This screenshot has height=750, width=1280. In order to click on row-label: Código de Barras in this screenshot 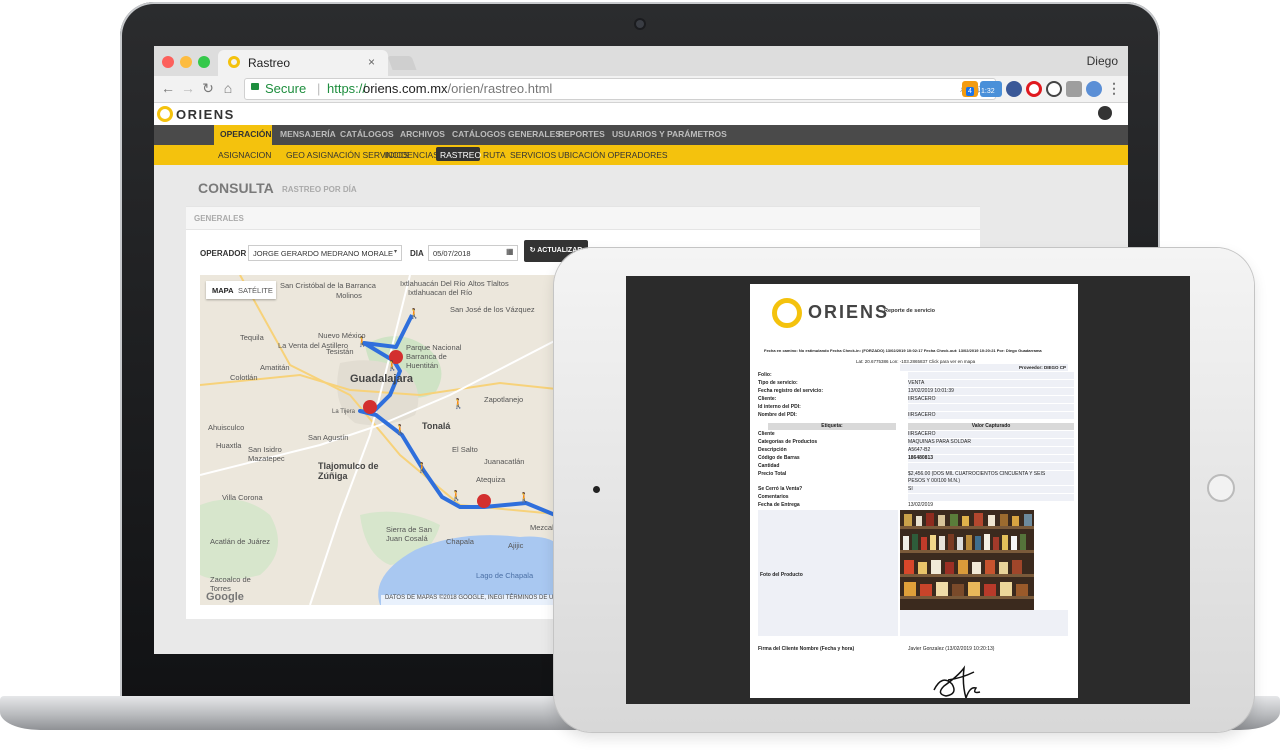, I will do `click(779, 458)`.